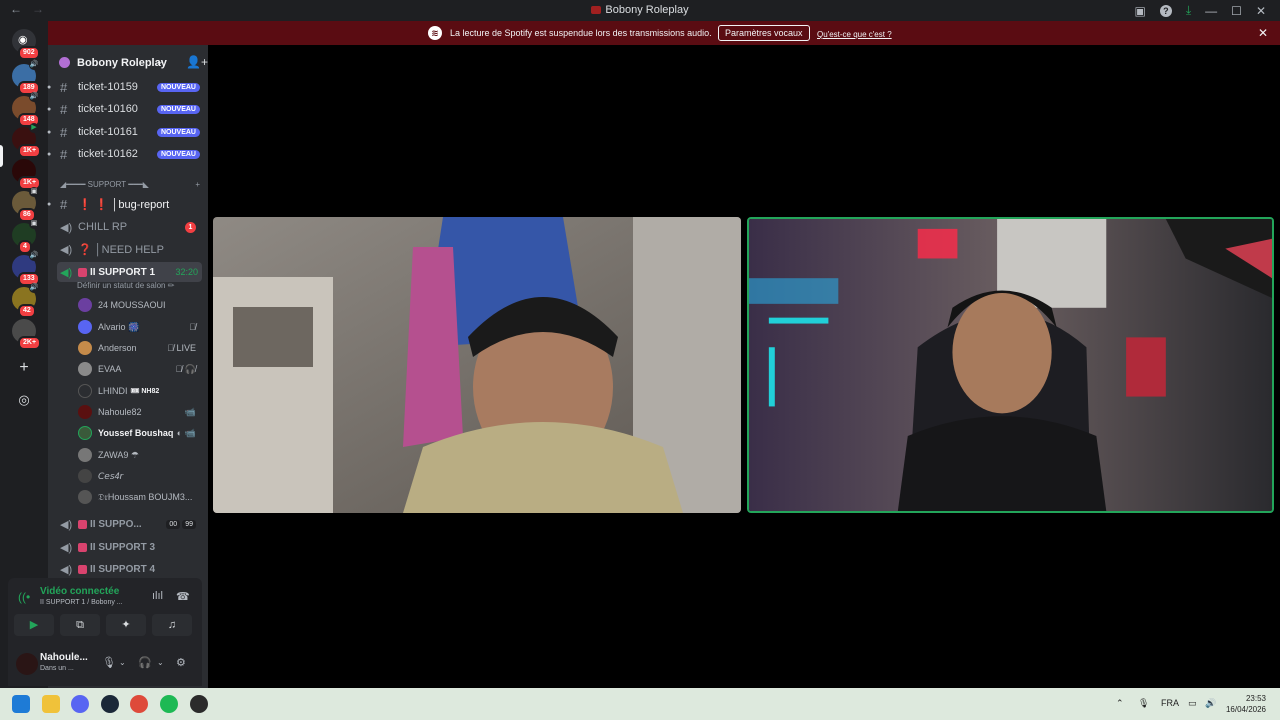 The image size is (1280, 720). What do you see at coordinates (129, 569) in the screenshot?
I see `channel-support-4: ◀) II SUPPORT 4` at bounding box center [129, 569].